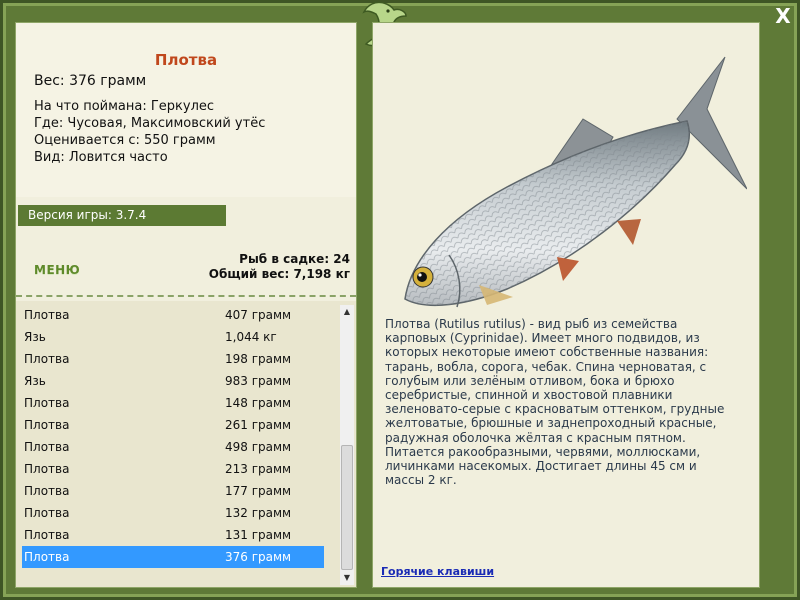 The width and height of the screenshot is (800, 600). I want to click on table-row: Плотва 131 грамм, so click(173, 535).